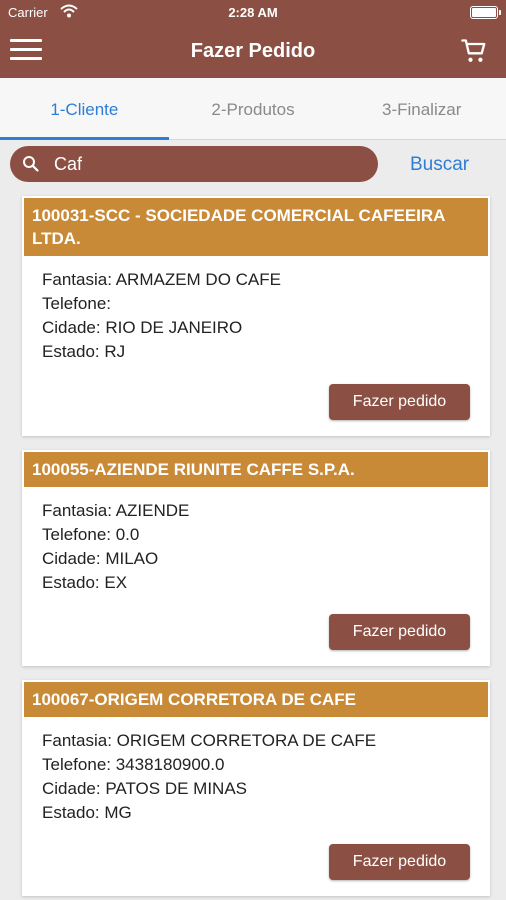 Image resolution: width=506 pixels, height=900 pixels. Describe the element at coordinates (133, 764) in the screenshot. I see `client-telefone: Telefone: 3438180900.0` at that location.